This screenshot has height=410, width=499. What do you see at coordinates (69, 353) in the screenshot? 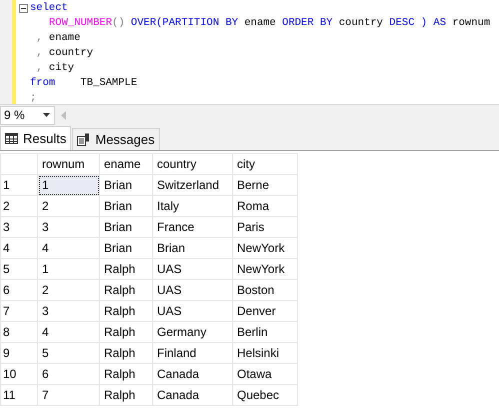
I see `table-cell: 5` at bounding box center [69, 353].